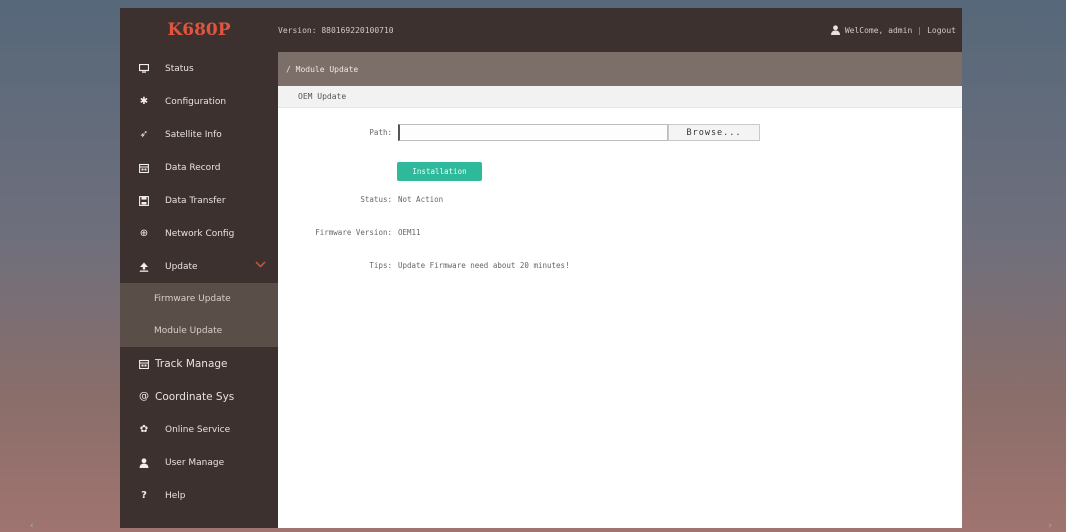 The width and height of the screenshot is (1066, 532). I want to click on sidebar-subitem-module-update: Module Update, so click(199, 331).